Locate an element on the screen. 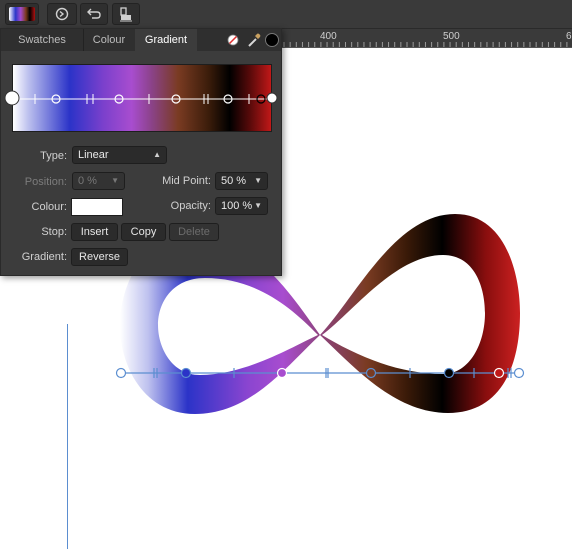  color-picker-icon is located at coordinates (254, 40).